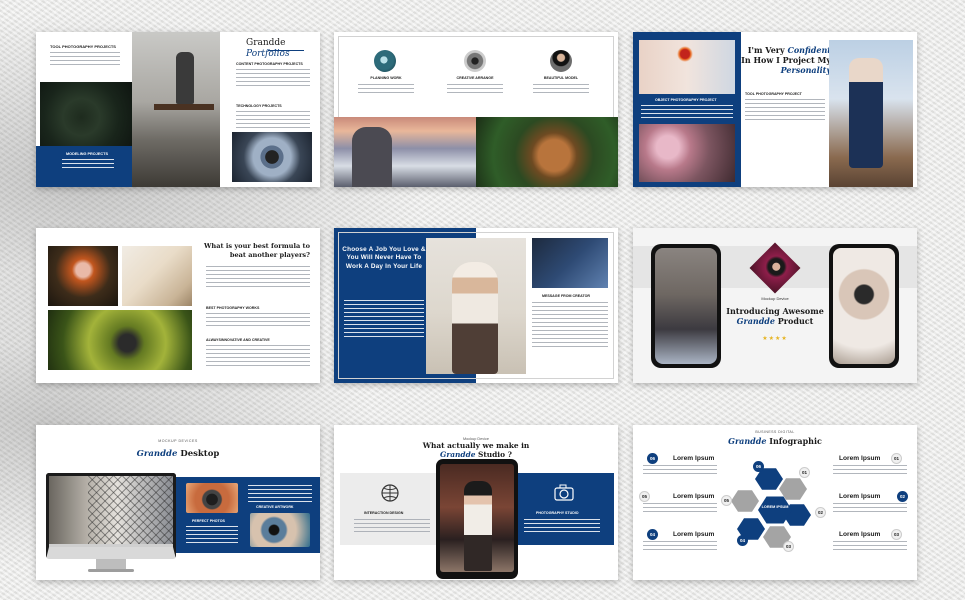 The width and height of the screenshot is (965, 600). I want to click on infographic-title-rest: Infographic, so click(795, 441).